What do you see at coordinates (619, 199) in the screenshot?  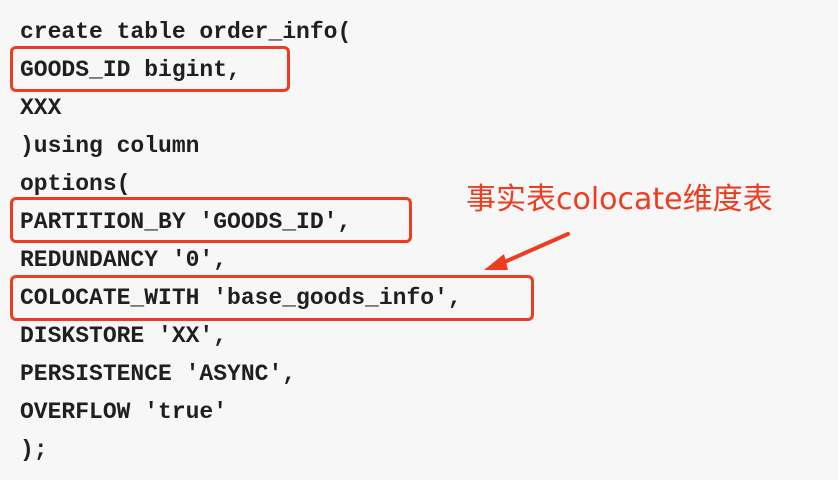 I see `annotation-label: 事实表colocate维度表` at bounding box center [619, 199].